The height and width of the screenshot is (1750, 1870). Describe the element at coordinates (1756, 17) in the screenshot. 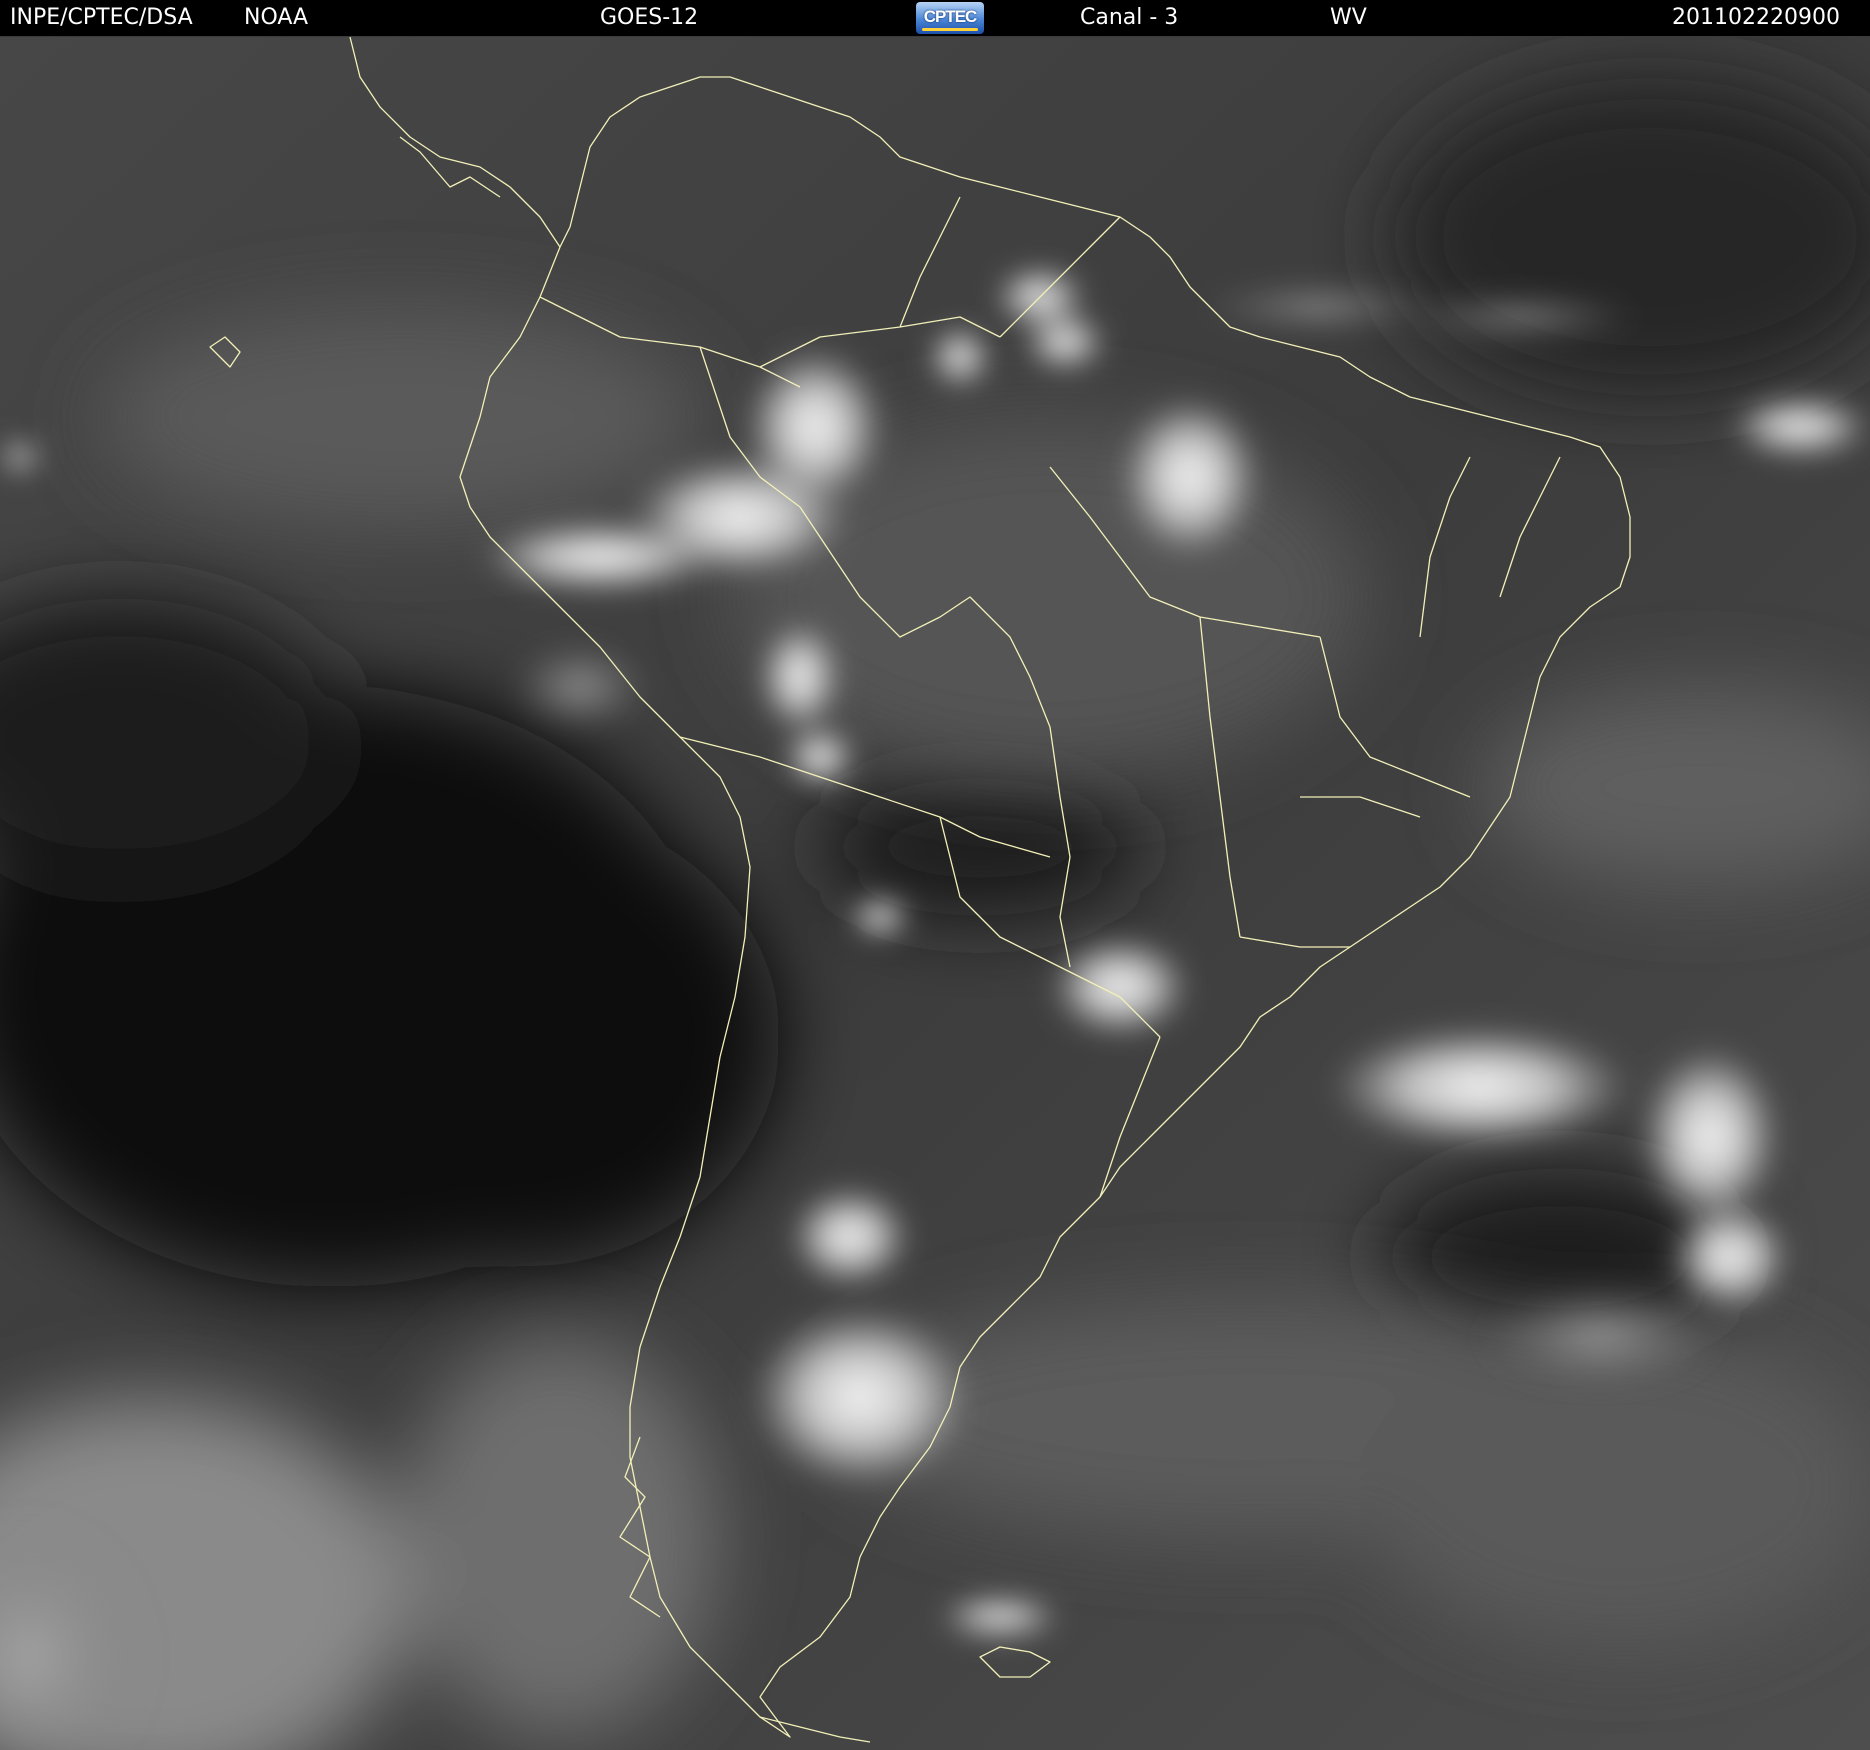

I see `timestamp-label: 201102220900` at that location.